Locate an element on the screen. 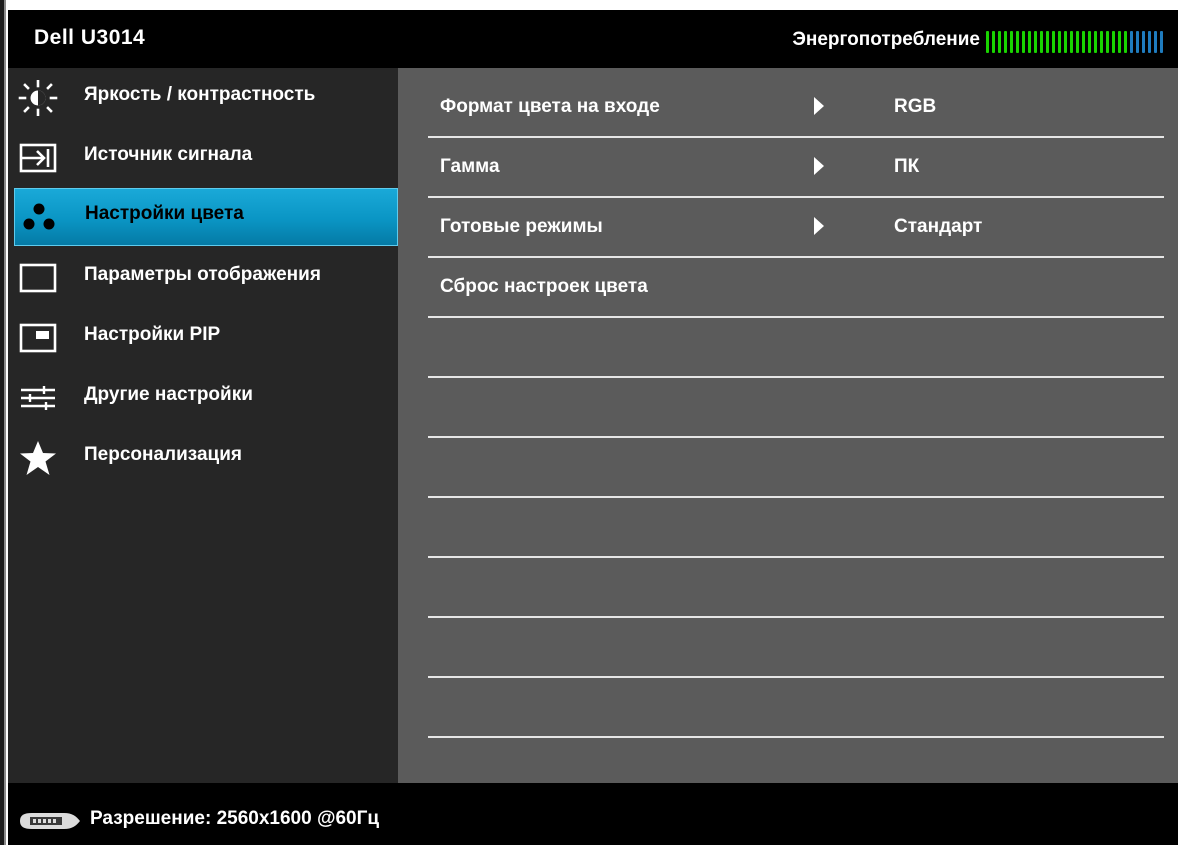 The width and height of the screenshot is (1178, 845). energy-meter is located at coordinates (1076, 42).